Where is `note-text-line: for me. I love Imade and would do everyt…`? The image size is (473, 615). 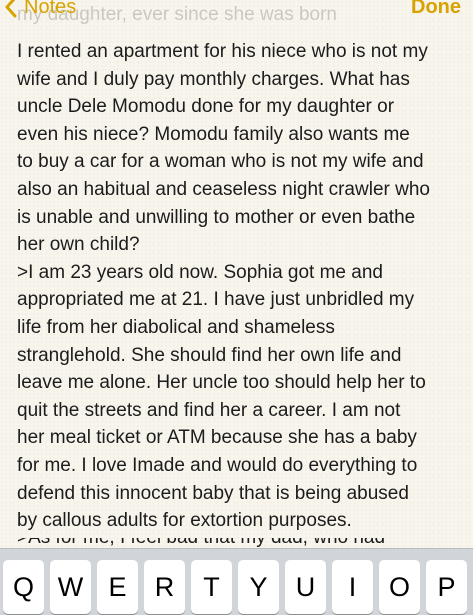 note-text-line: for me. I love Imade and would do everyt… is located at coordinates (217, 465).